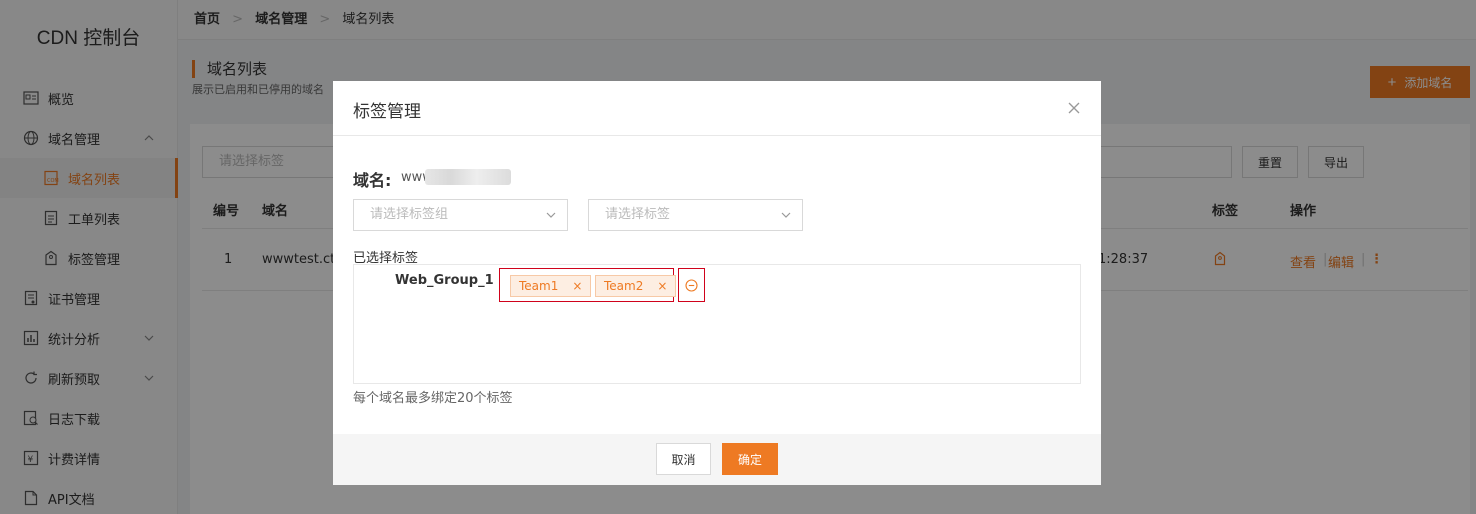 The image size is (1476, 514). I want to click on selected-tags-group: Team1 × Team2 ×, so click(588, 285).